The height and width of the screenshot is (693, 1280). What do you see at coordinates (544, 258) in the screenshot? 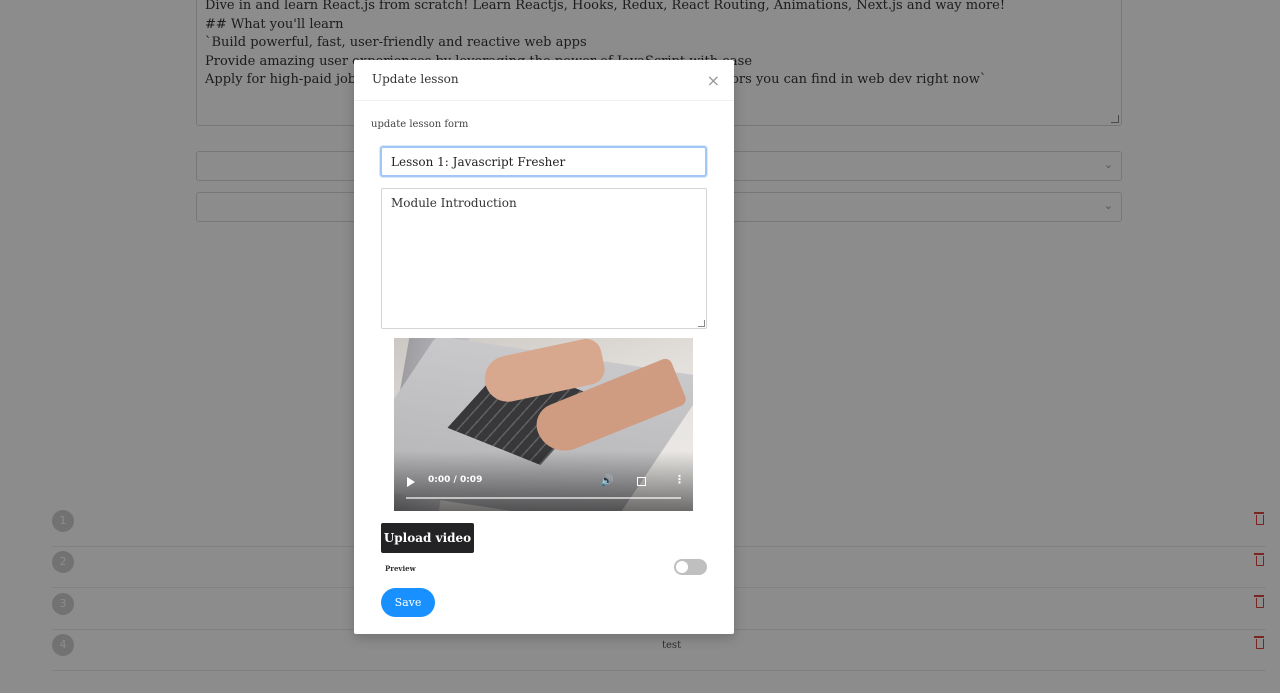
I see `lesson-description-textarea: Module Introduction` at bounding box center [544, 258].